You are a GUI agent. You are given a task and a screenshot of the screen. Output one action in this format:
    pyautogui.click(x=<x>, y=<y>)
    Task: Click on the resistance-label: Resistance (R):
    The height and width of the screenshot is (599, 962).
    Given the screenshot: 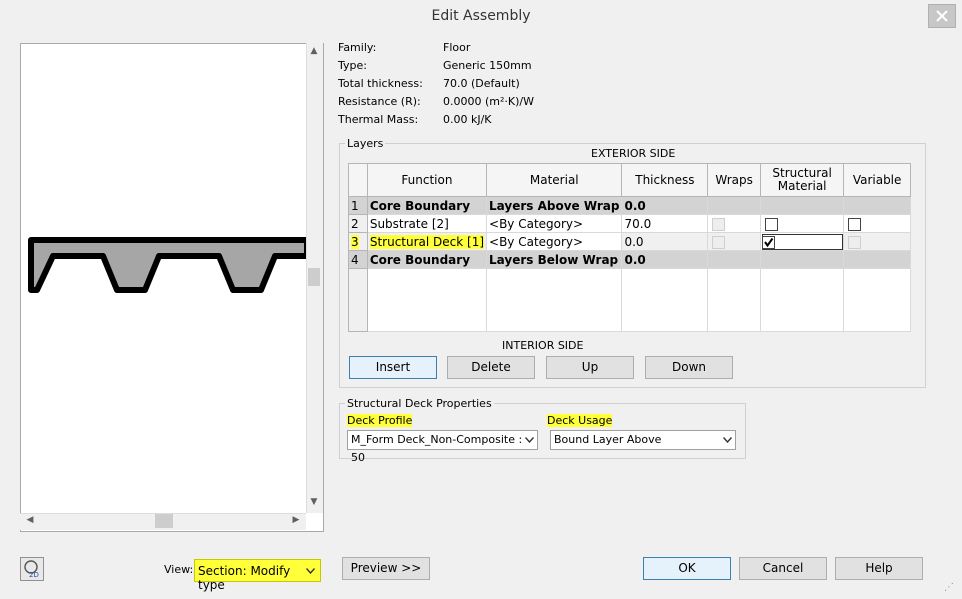 What is the action you would take?
    pyautogui.click(x=379, y=101)
    